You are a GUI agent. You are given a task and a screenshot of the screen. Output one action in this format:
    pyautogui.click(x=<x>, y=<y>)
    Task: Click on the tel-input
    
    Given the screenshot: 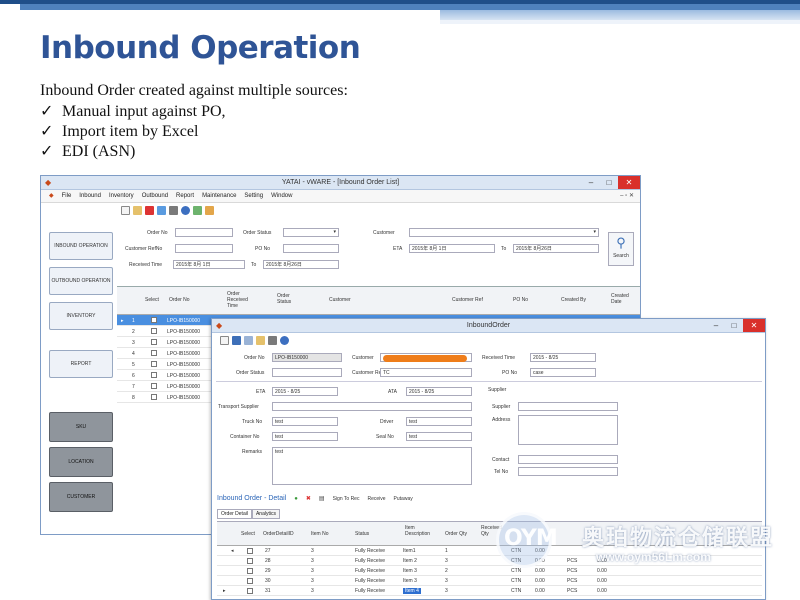 What is the action you would take?
    pyautogui.click(x=568, y=471)
    